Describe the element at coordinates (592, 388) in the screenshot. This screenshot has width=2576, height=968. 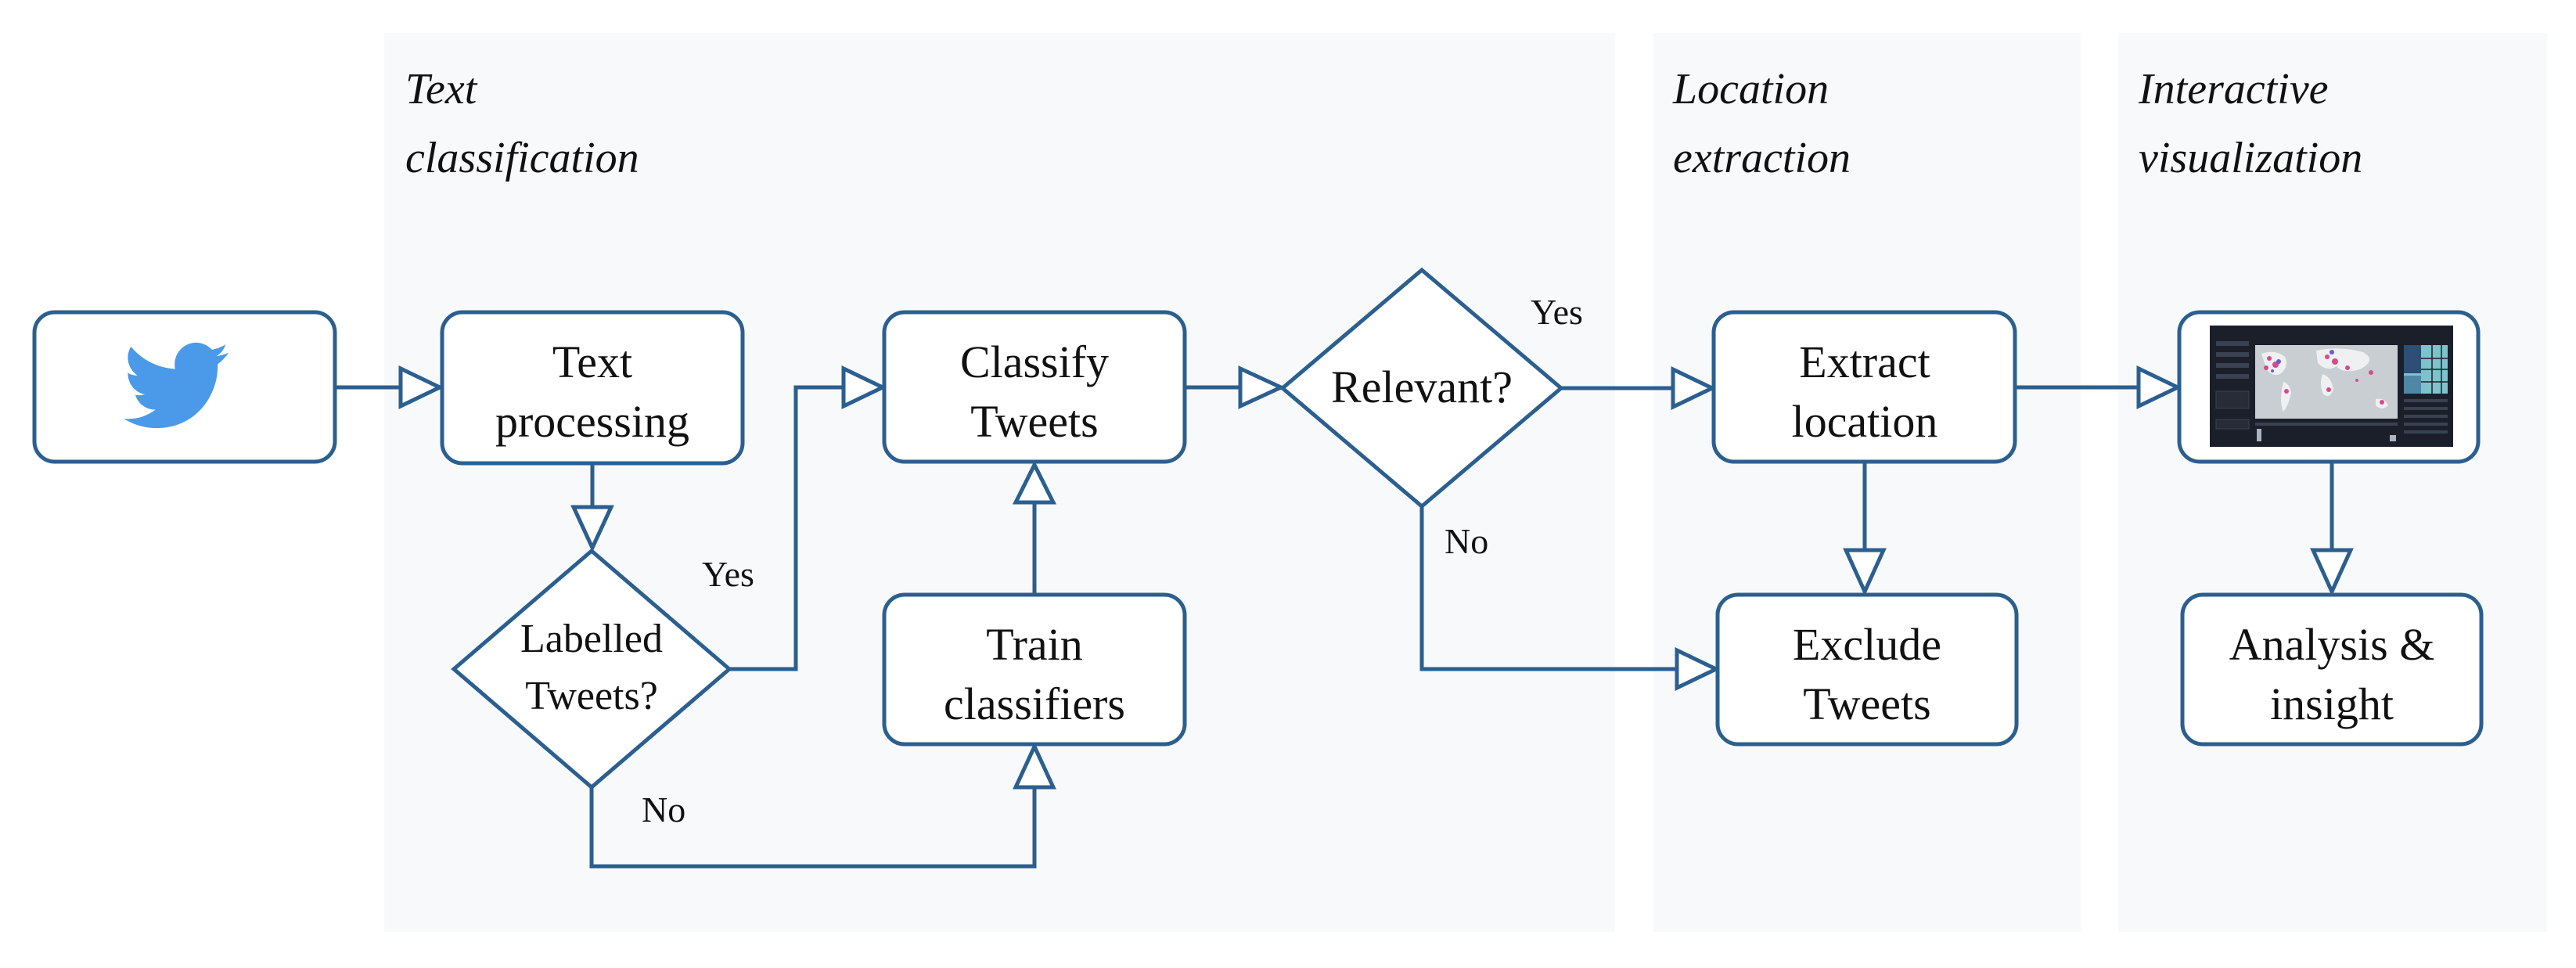
I see `node-text-processing: Text processing` at that location.